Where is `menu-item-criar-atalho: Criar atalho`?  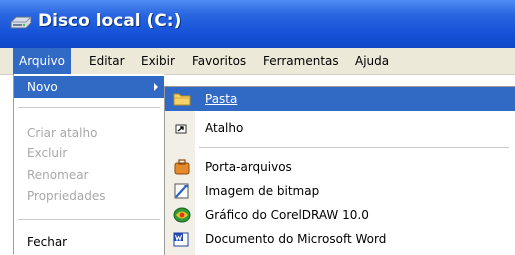 menu-item-criar-atalho: Criar atalho is located at coordinates (89, 133).